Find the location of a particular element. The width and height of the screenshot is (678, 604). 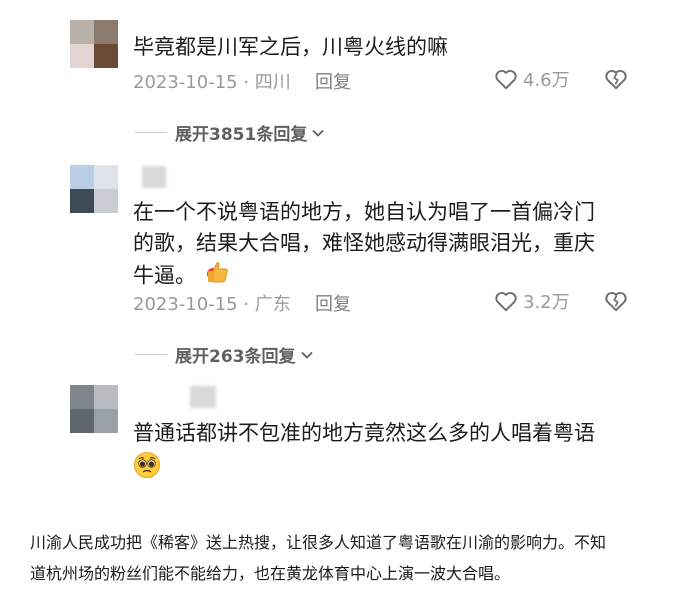

comment-meta: 2023-10-15 · 广东 回复 3.2万 is located at coordinates (383, 303).